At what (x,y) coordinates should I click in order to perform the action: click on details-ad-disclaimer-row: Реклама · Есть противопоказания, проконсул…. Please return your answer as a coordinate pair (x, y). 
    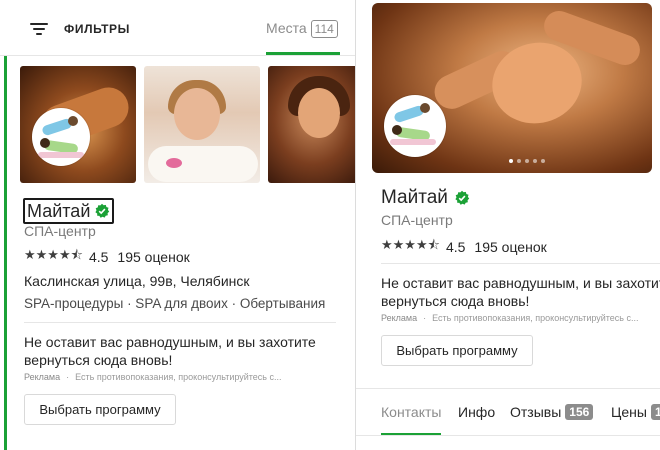
    Looking at the image, I should click on (510, 318).